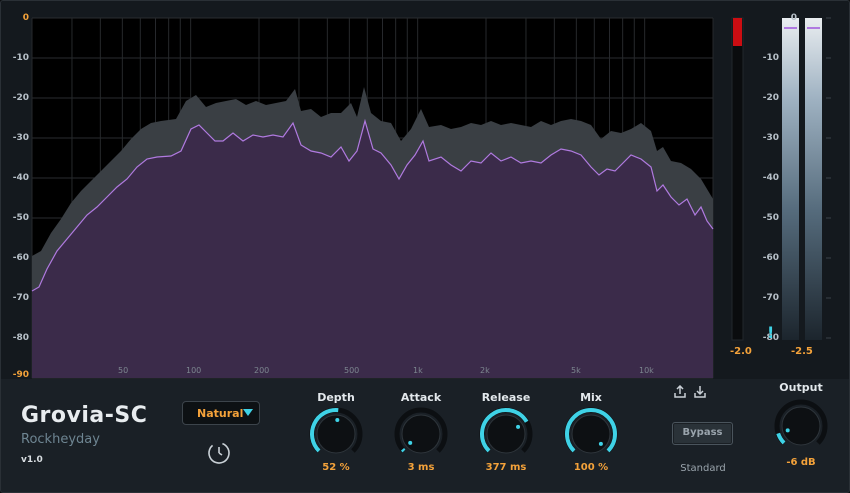 Image resolution: width=850 pixels, height=493 pixels. I want to click on knob-value-attack: 3 ms, so click(421, 467).